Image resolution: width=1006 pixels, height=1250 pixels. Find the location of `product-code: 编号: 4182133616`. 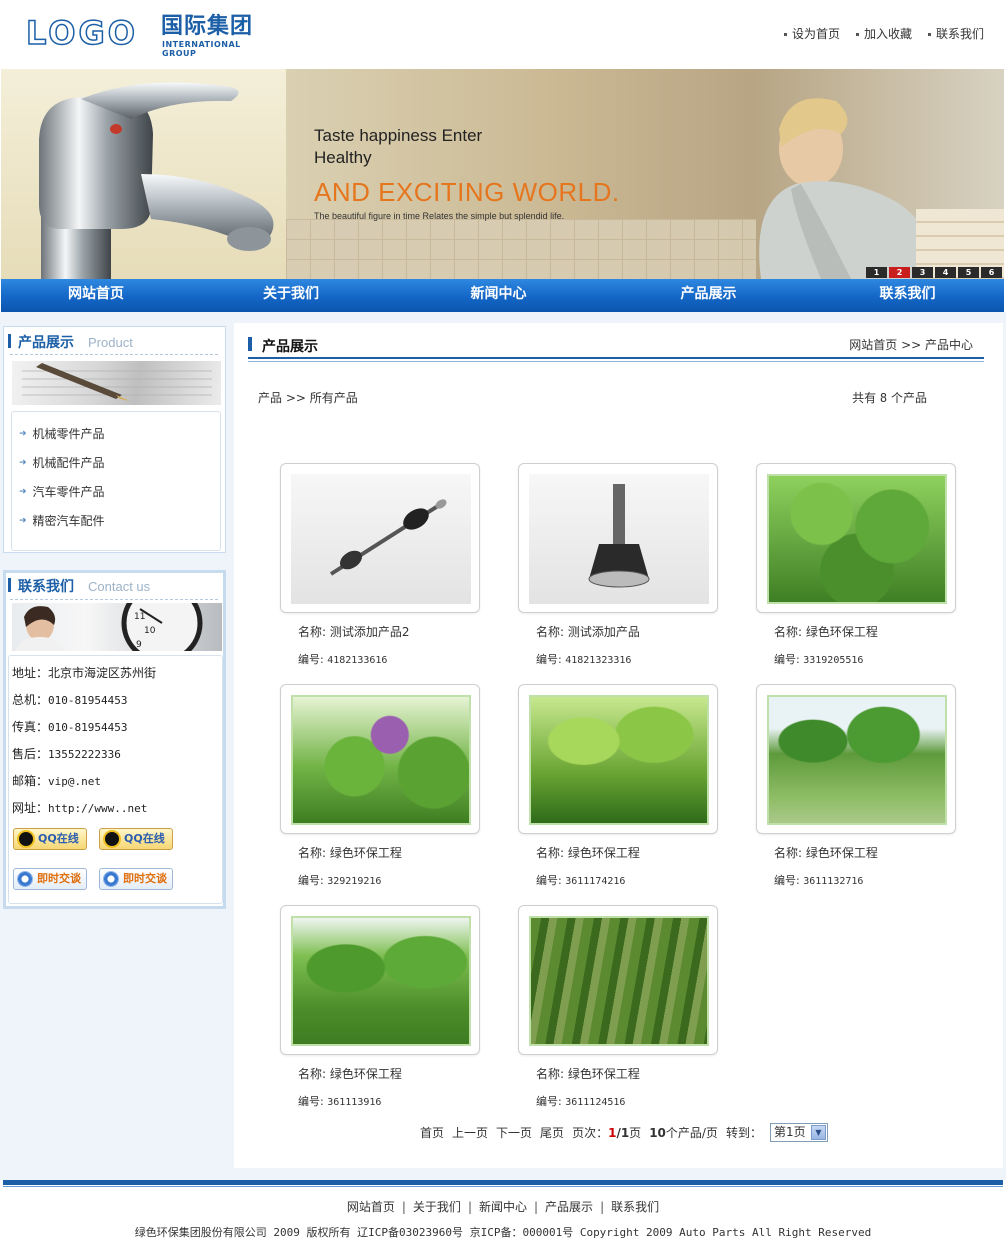

product-code: 编号: 4182133616 is located at coordinates (343, 659).